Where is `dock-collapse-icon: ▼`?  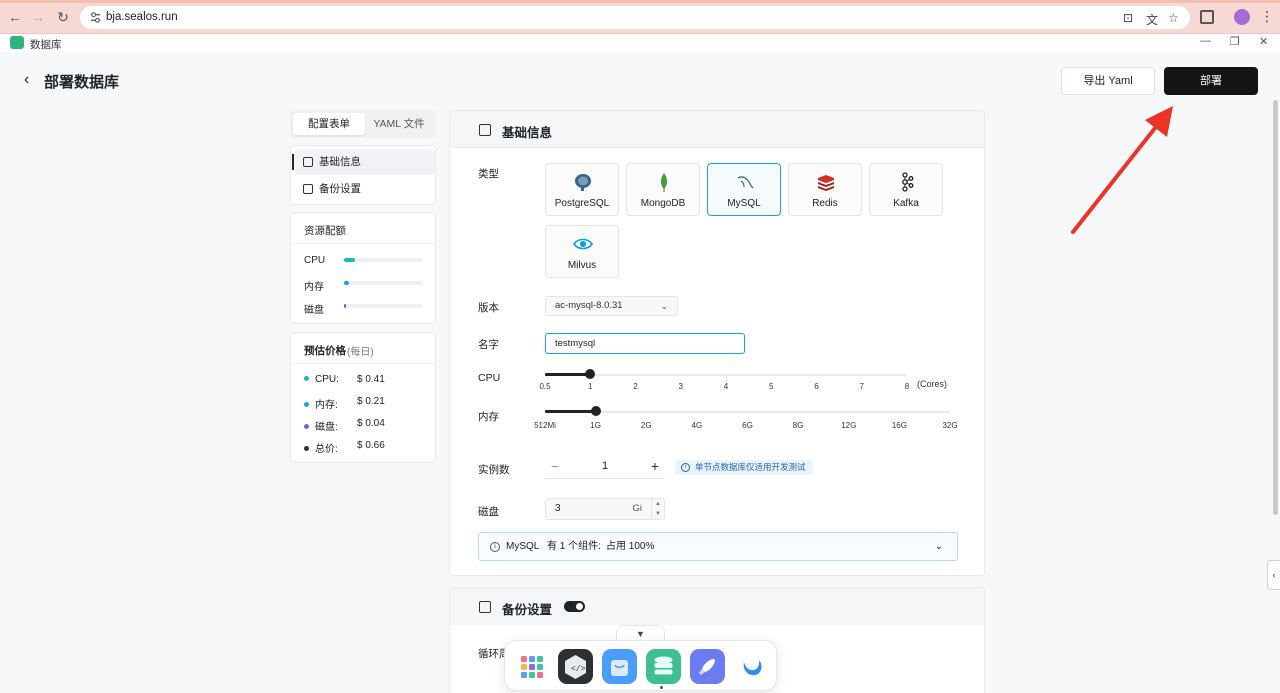
dock-collapse-icon: ▼ is located at coordinates (640, 633).